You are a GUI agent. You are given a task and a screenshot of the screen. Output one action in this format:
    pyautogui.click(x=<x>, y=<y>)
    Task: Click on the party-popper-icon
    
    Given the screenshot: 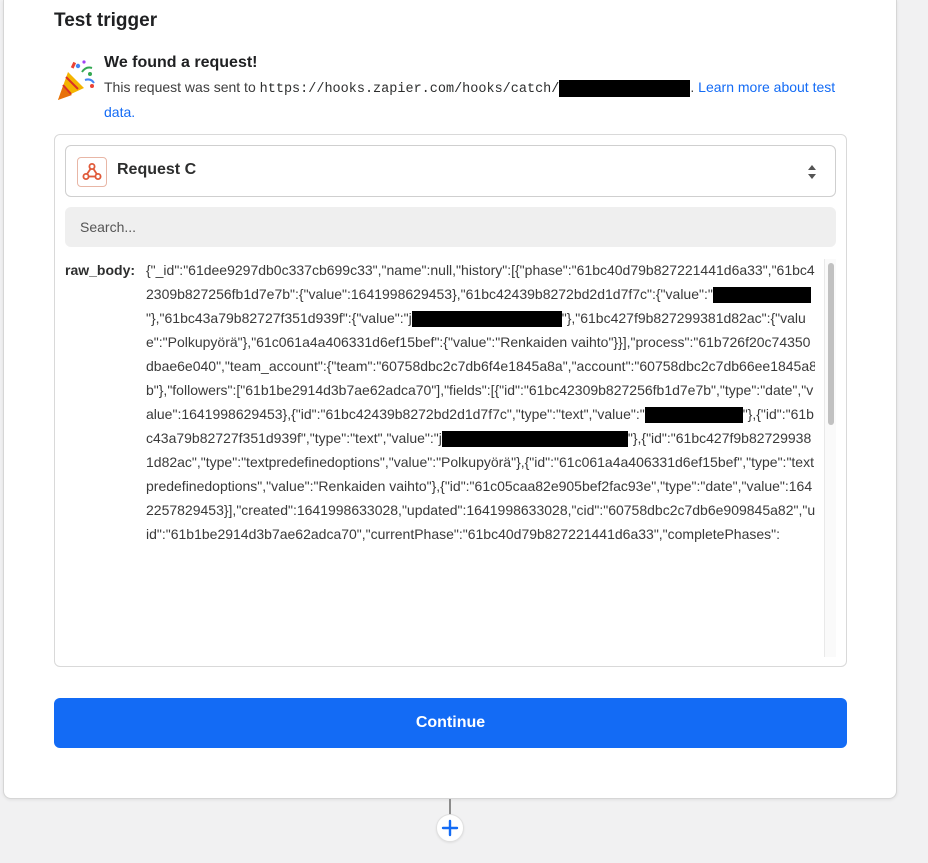 What is the action you would take?
    pyautogui.click(x=76, y=80)
    